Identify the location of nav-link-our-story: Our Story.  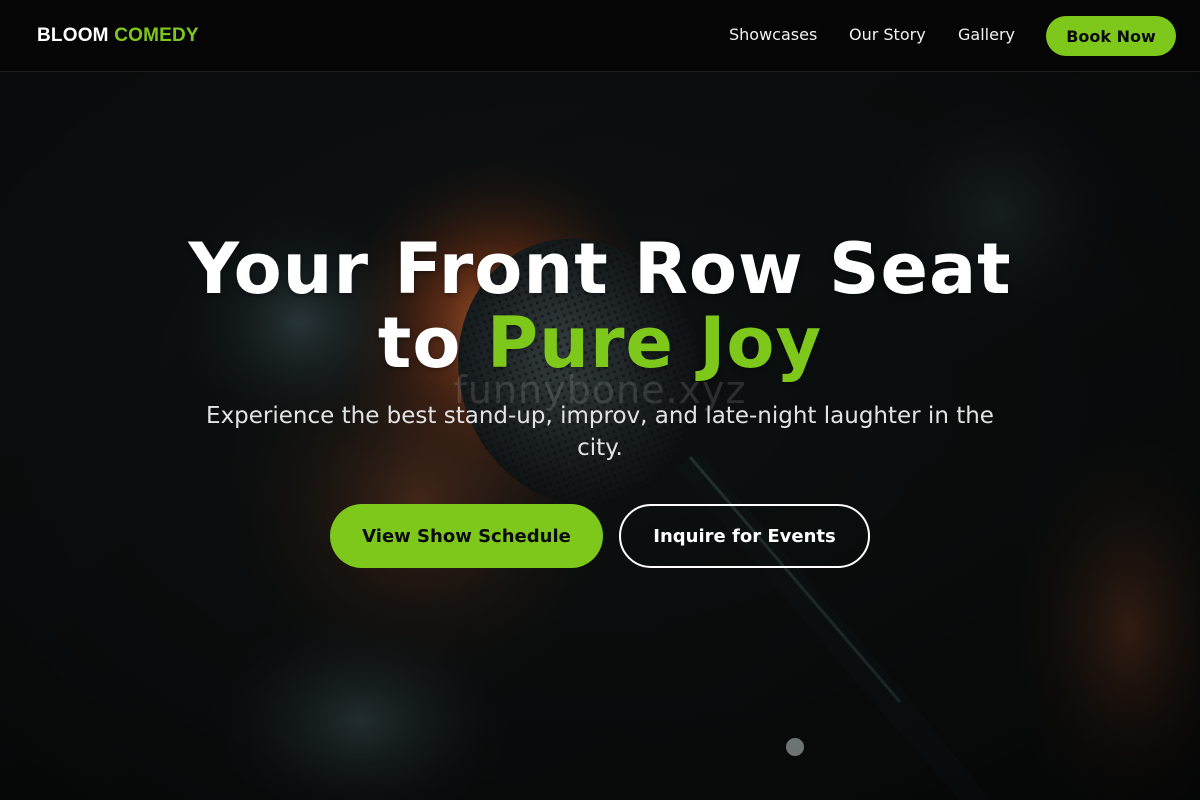
(887, 35).